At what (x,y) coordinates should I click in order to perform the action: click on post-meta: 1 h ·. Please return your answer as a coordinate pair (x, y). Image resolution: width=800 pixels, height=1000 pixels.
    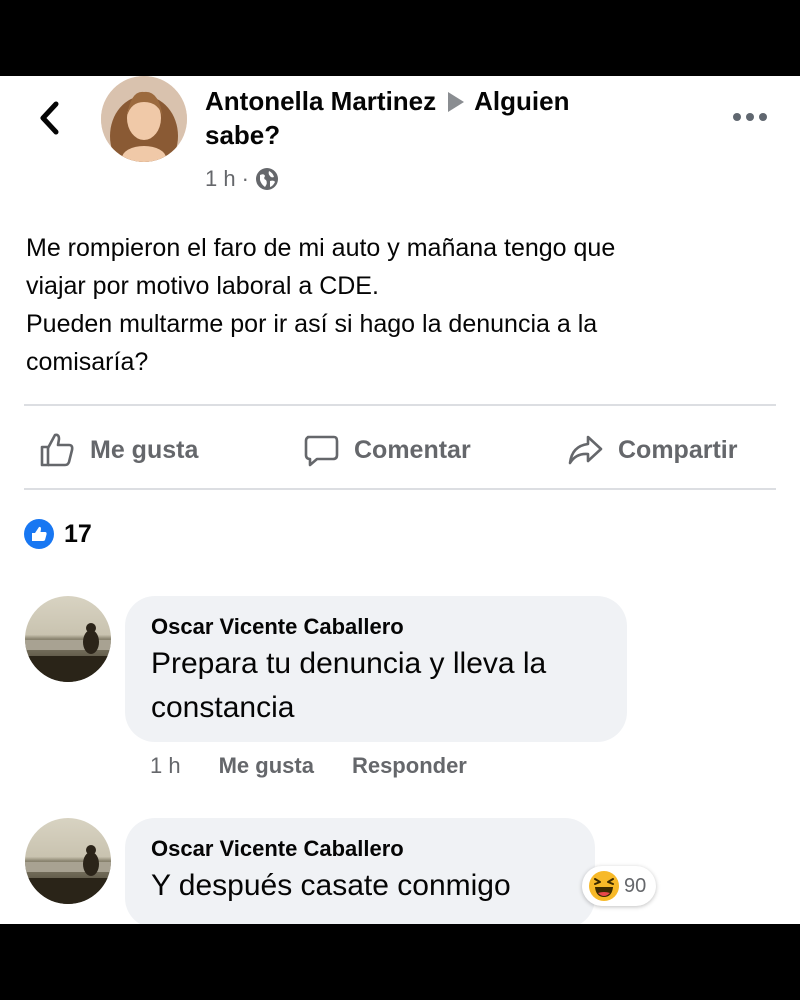
    Looking at the image, I should click on (242, 179).